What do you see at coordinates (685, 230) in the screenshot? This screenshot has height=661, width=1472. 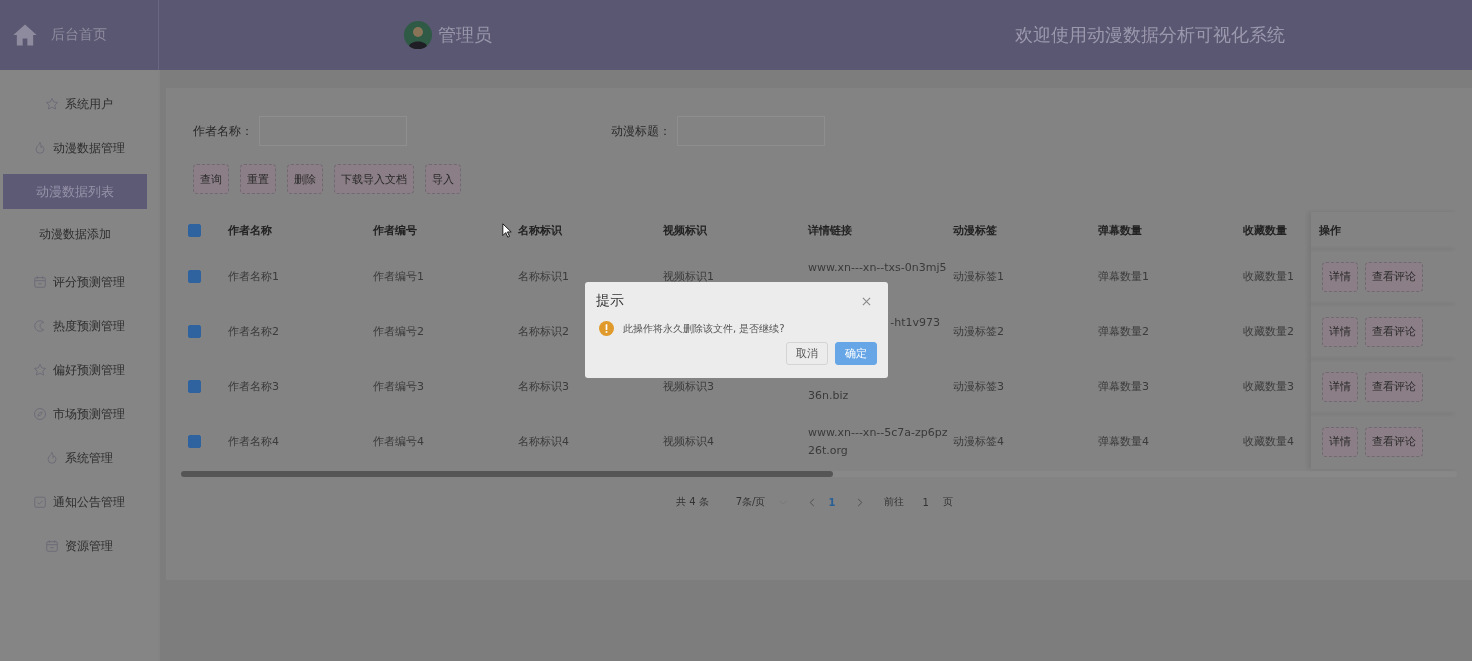 I see `column-header: 视频标识` at bounding box center [685, 230].